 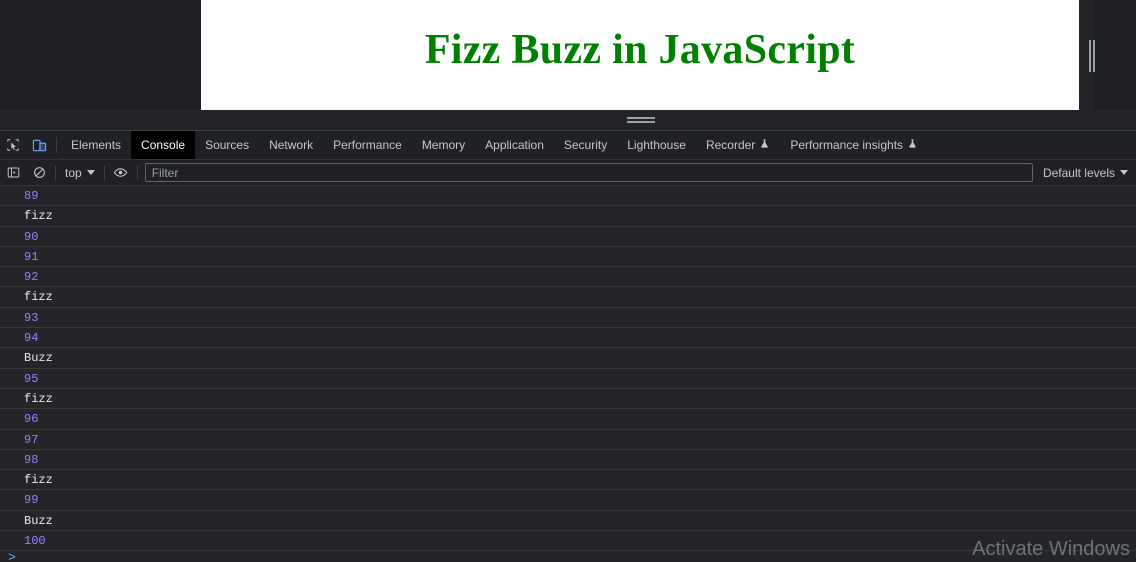 I want to click on tab-label: Memory, so click(x=443, y=145).